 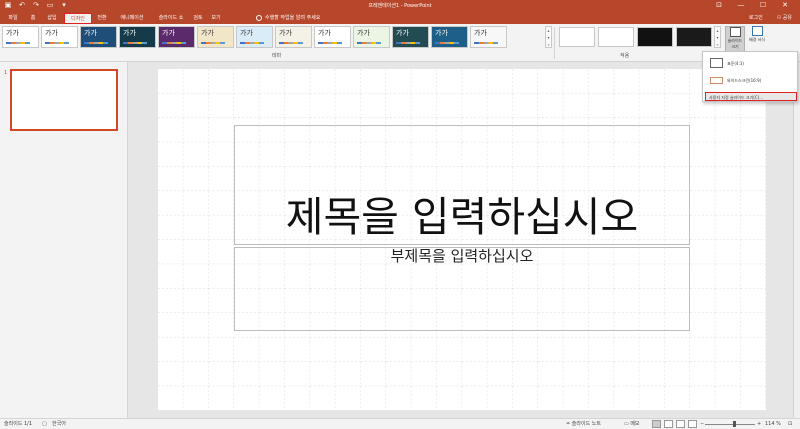 What do you see at coordinates (719, 5) in the screenshot?
I see `ribbon-display-options-icon: ⊡` at bounding box center [719, 5].